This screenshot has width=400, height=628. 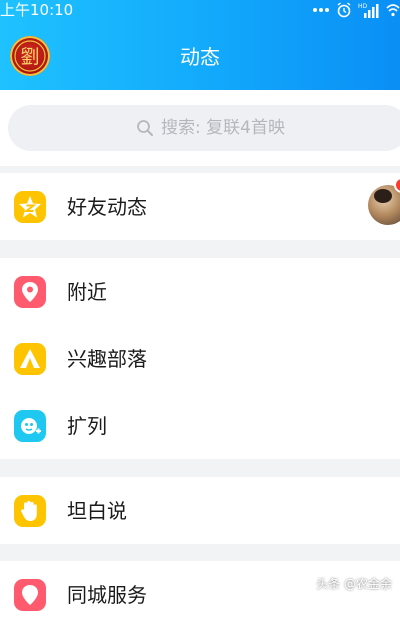 I want to click on alarm-icon, so click(x=344, y=10).